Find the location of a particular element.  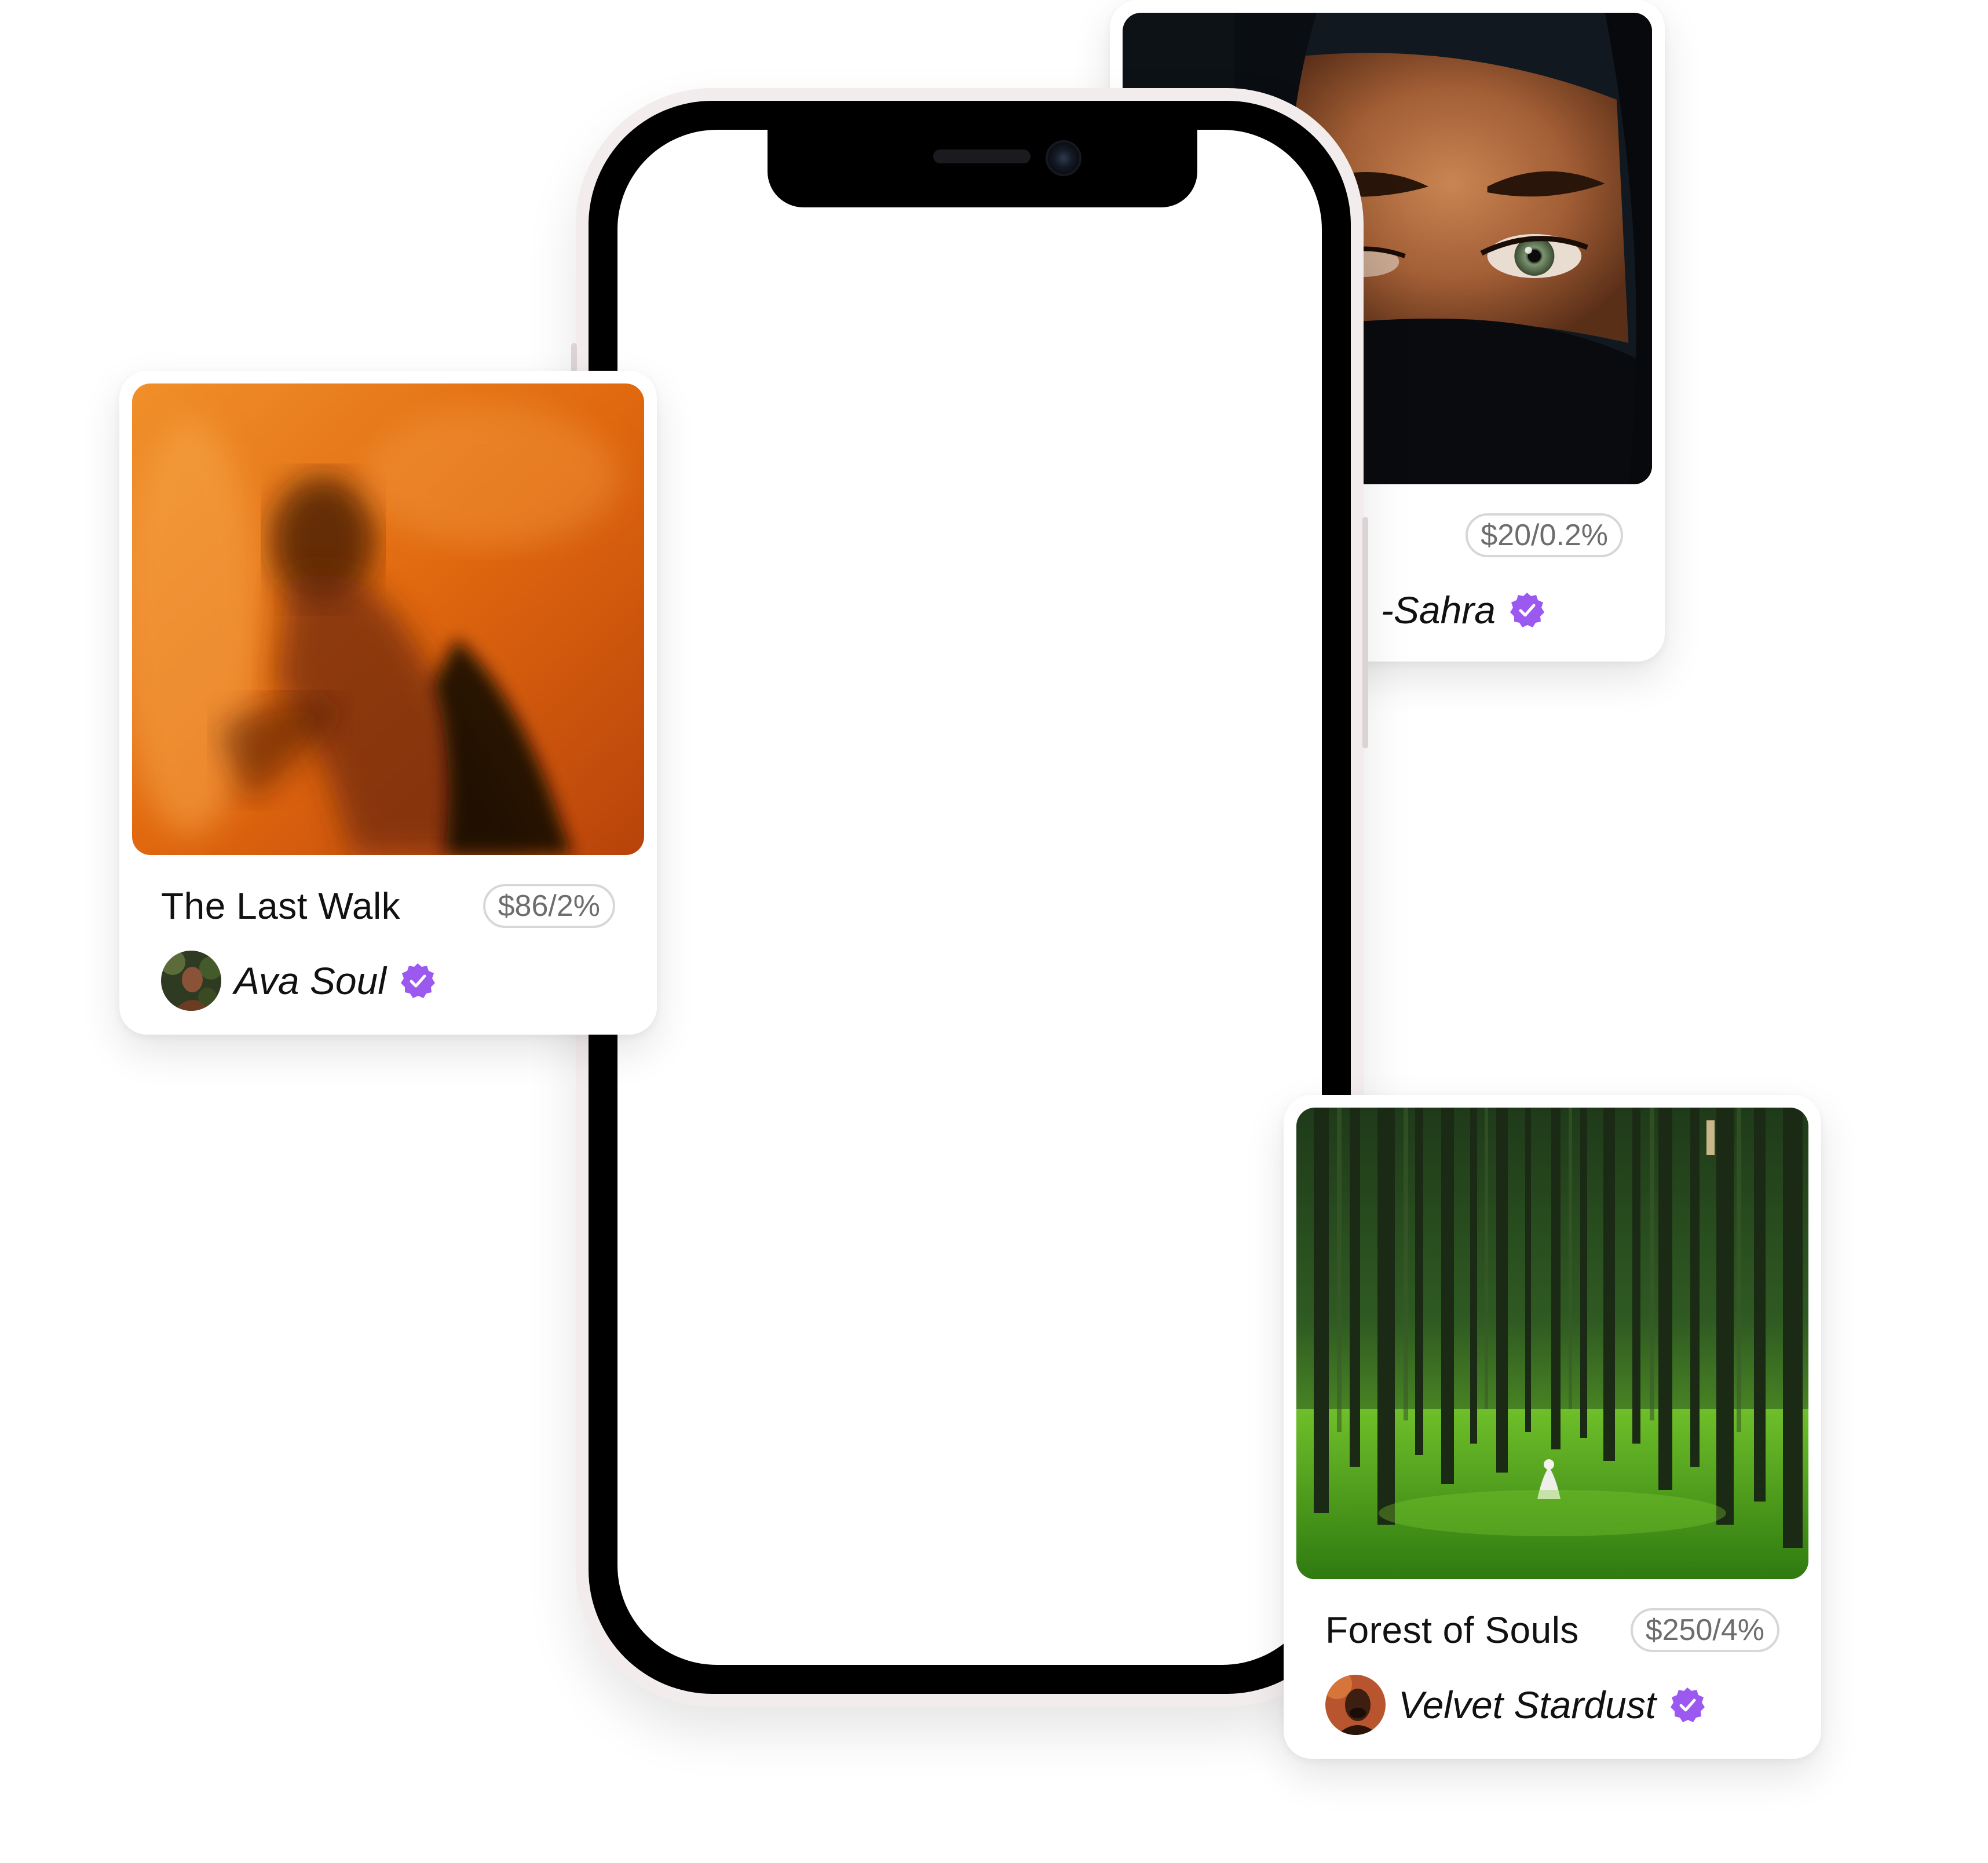

artist-name: Velvet Stardust is located at coordinates (1527, 1705).